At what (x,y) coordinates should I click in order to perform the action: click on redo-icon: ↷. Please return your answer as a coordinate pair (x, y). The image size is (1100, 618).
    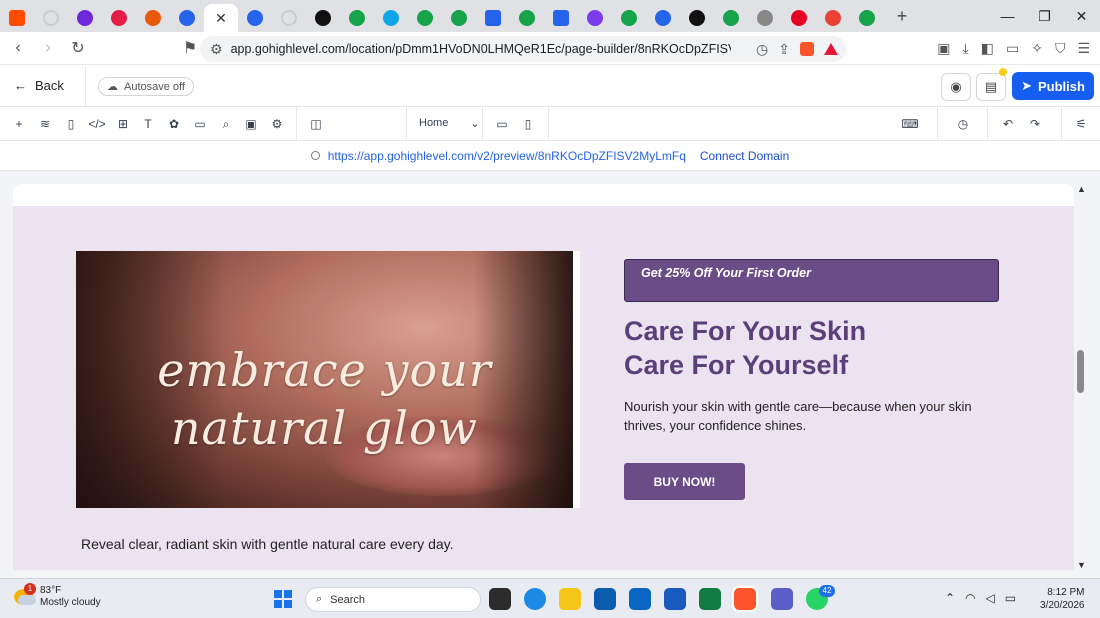
    Looking at the image, I should click on (1035, 124).